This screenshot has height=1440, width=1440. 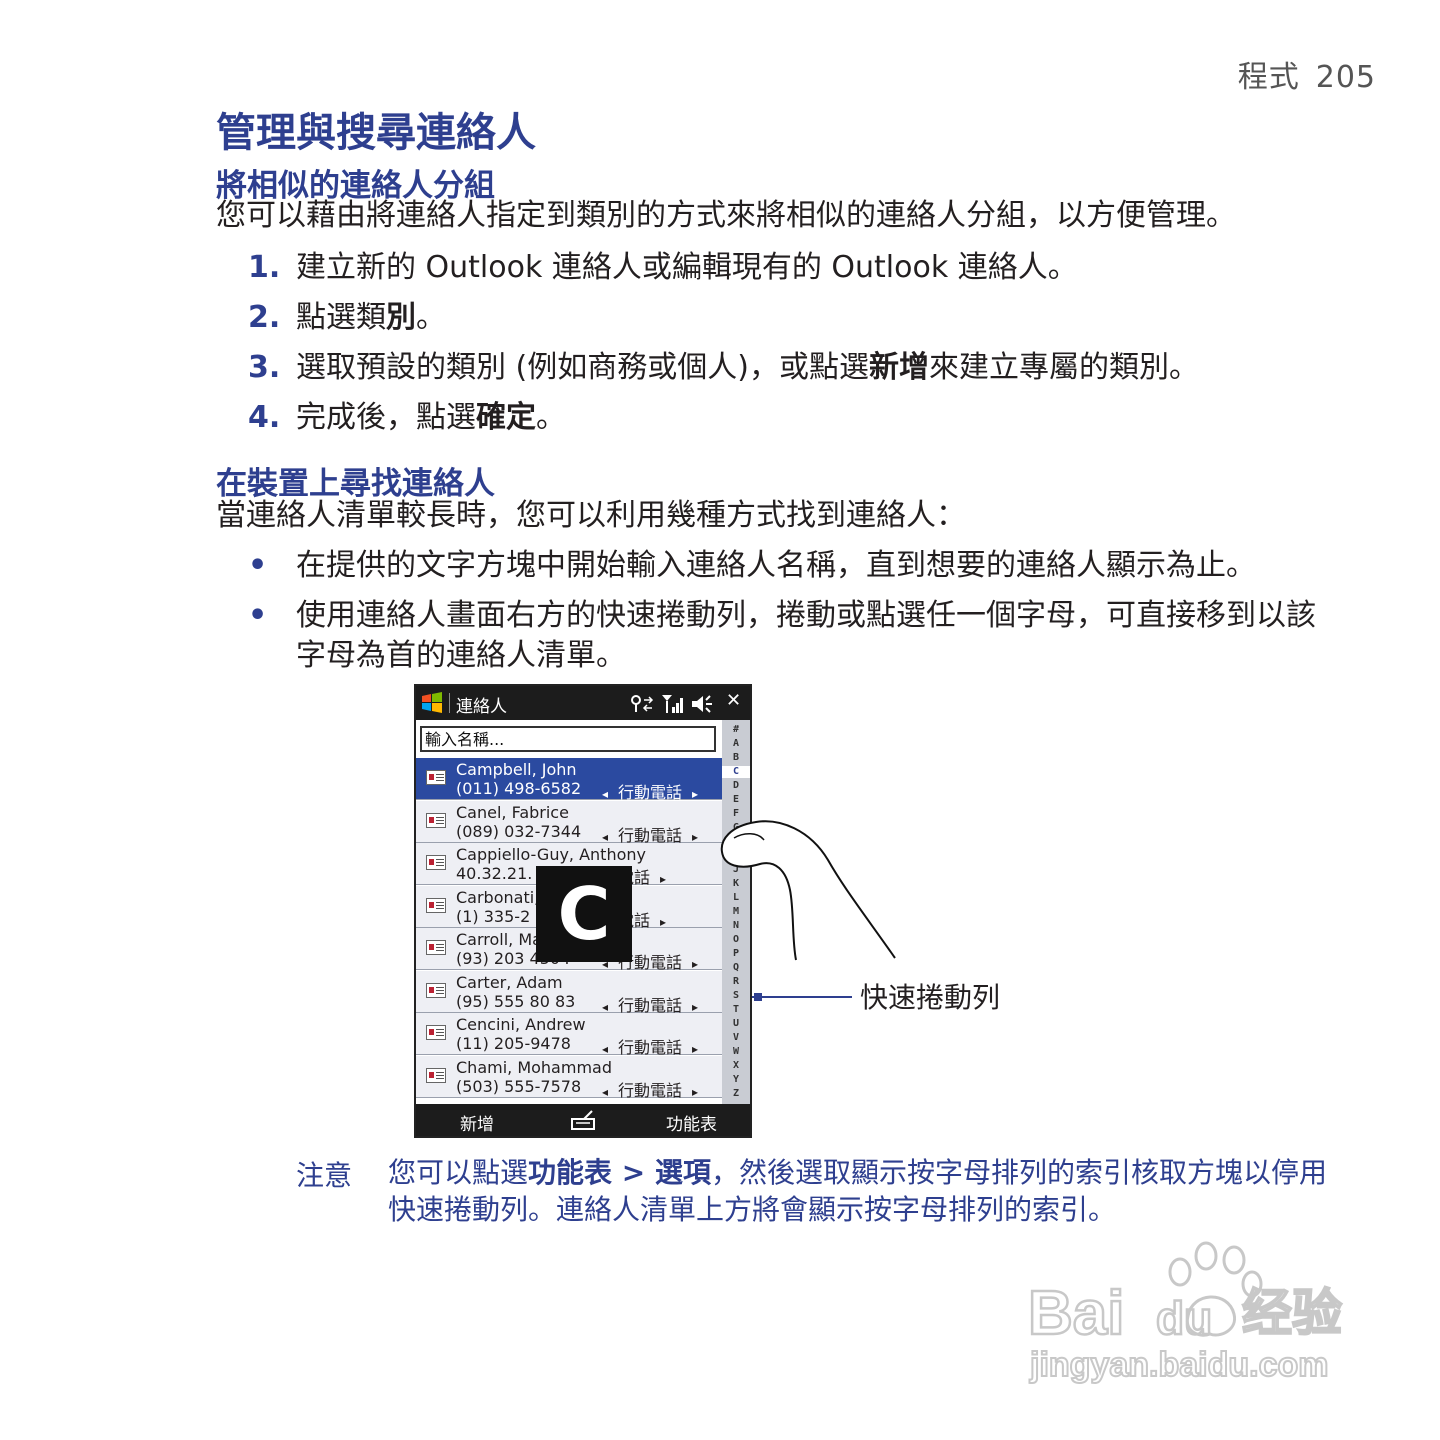 What do you see at coordinates (736, 996) in the screenshot?
I see `index-letter: S` at bounding box center [736, 996].